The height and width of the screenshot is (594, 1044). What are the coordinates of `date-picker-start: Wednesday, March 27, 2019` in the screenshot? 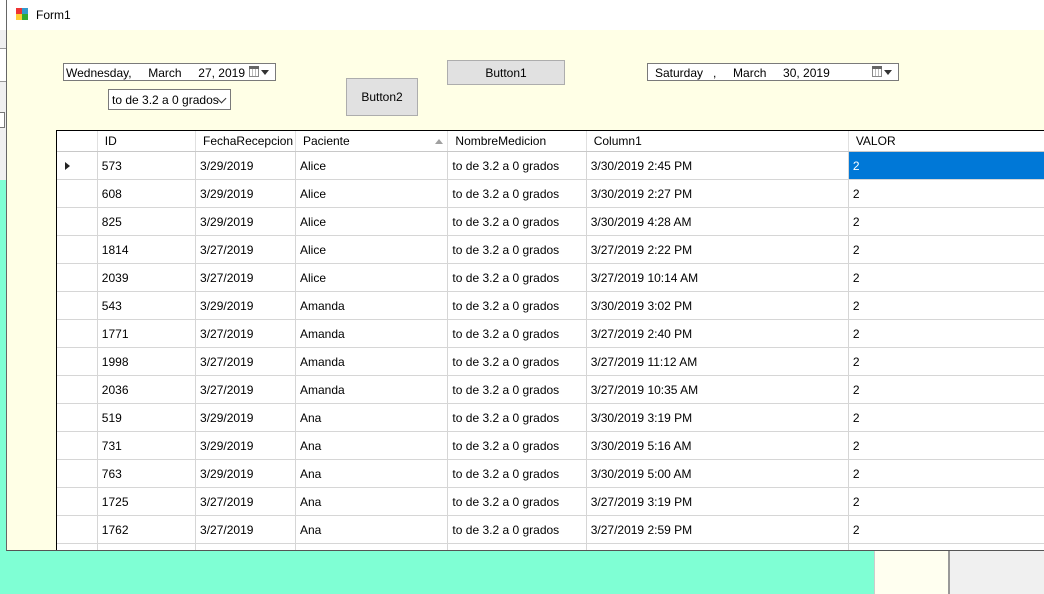 It's located at (169, 72).